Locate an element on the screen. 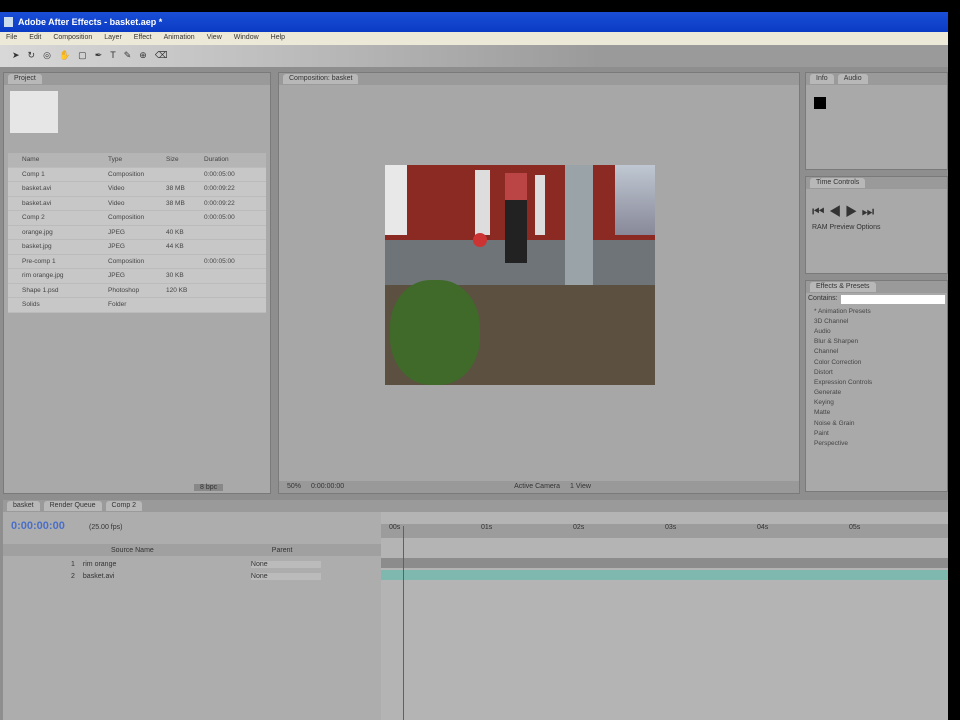 Image resolution: width=960 pixels, height=720 pixels. effect-category: * Animation Presets is located at coordinates (876, 311).